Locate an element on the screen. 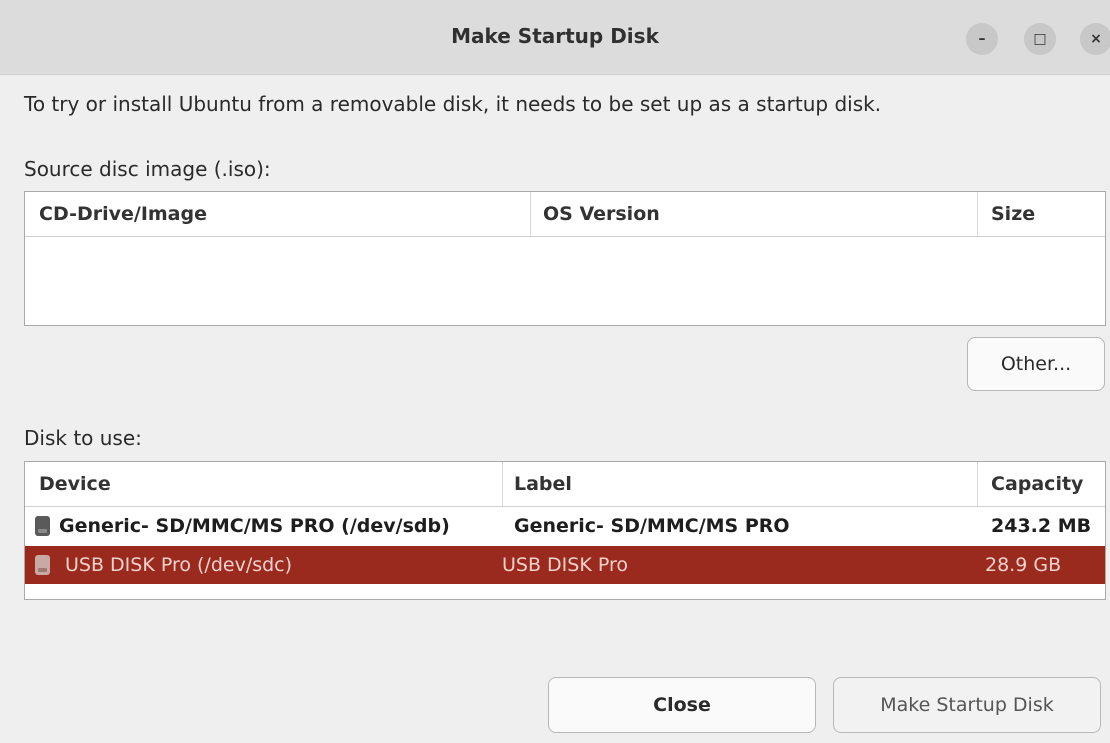 This screenshot has width=1110, height=743. device-cell: USB DISK Pro (/dev/sdc) is located at coordinates (179, 565).